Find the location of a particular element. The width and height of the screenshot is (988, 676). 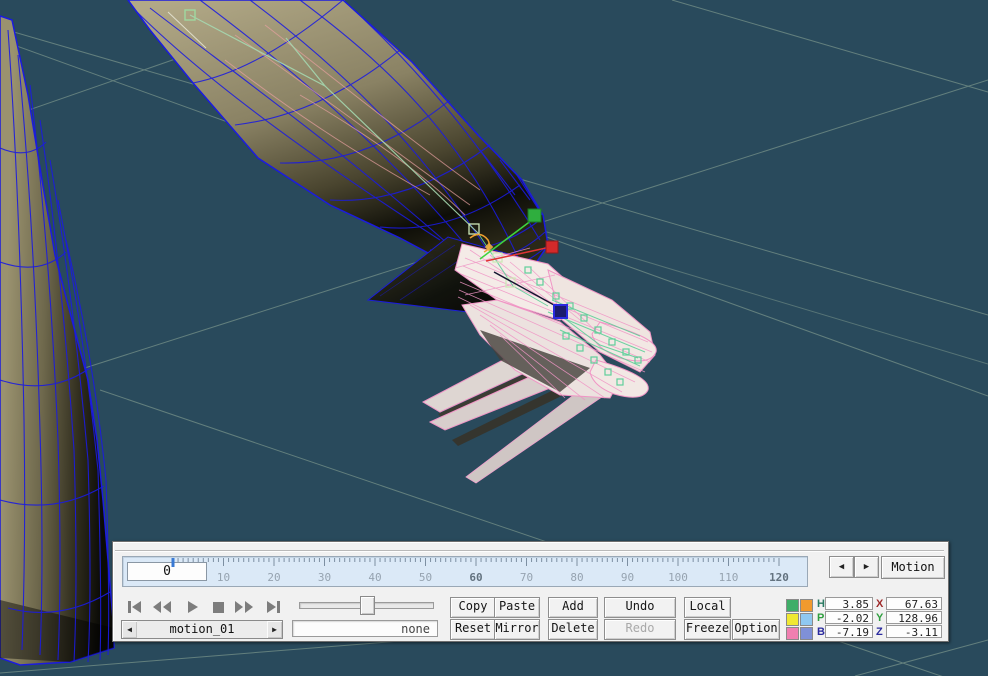

motion-button: Motion is located at coordinates (913, 567).